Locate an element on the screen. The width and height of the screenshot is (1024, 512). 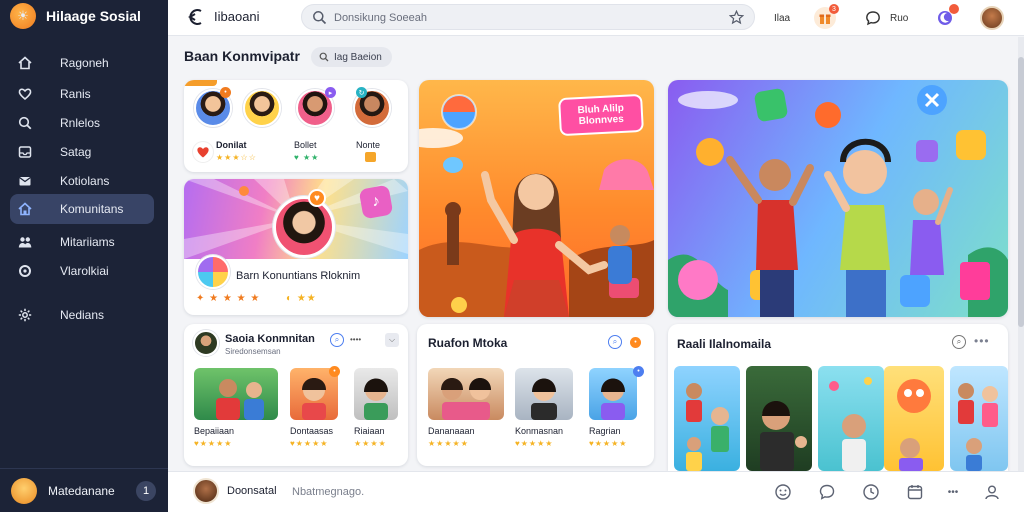
gift-icon: 3 is located at coordinates (826, 16).